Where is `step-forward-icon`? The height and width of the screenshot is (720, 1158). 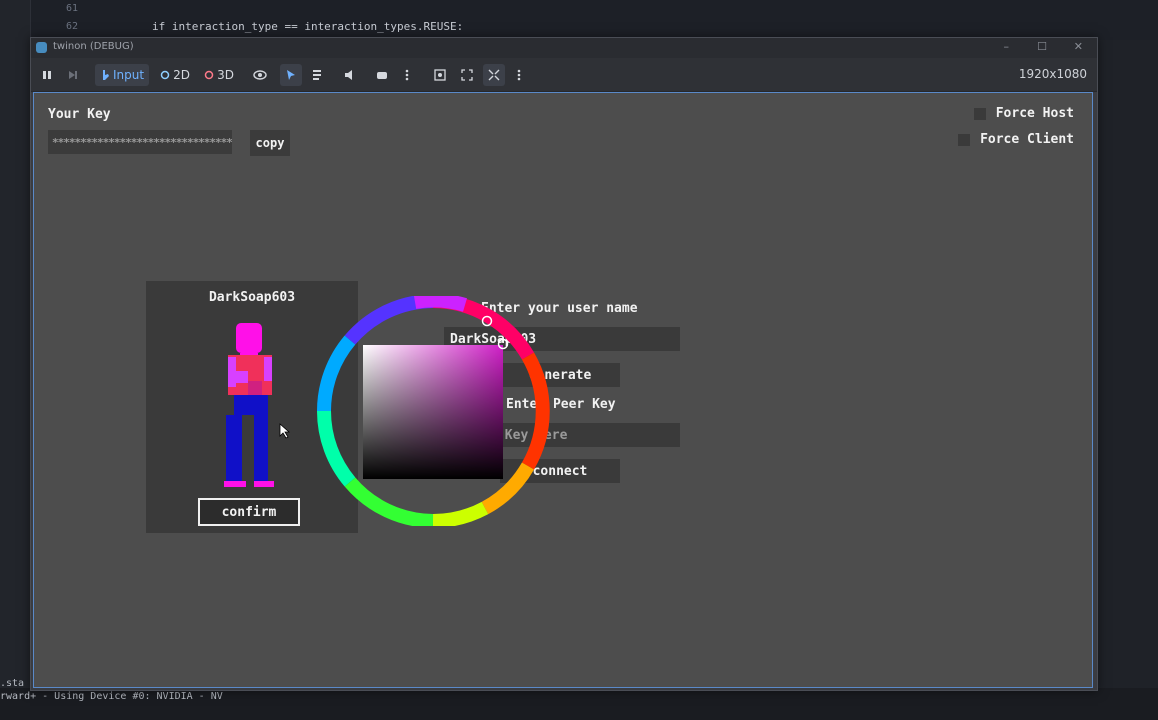
step-forward-icon is located at coordinates (73, 75).